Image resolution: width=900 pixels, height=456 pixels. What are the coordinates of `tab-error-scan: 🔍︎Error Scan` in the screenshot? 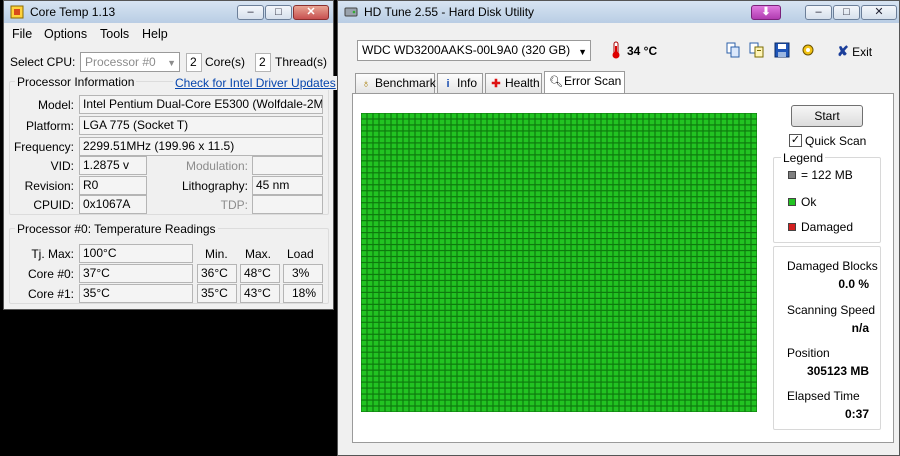 It's located at (584, 82).